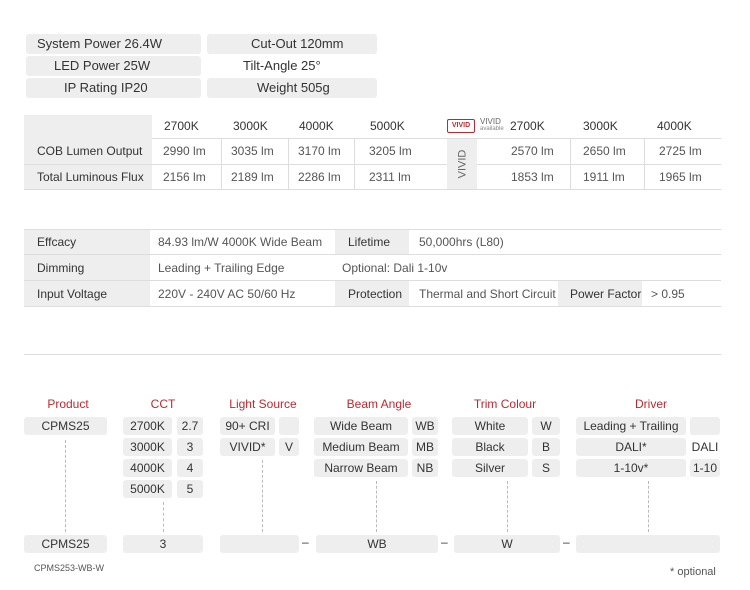 The image size is (750, 590). I want to click on lumen-value: 3205 lm, so click(390, 151).